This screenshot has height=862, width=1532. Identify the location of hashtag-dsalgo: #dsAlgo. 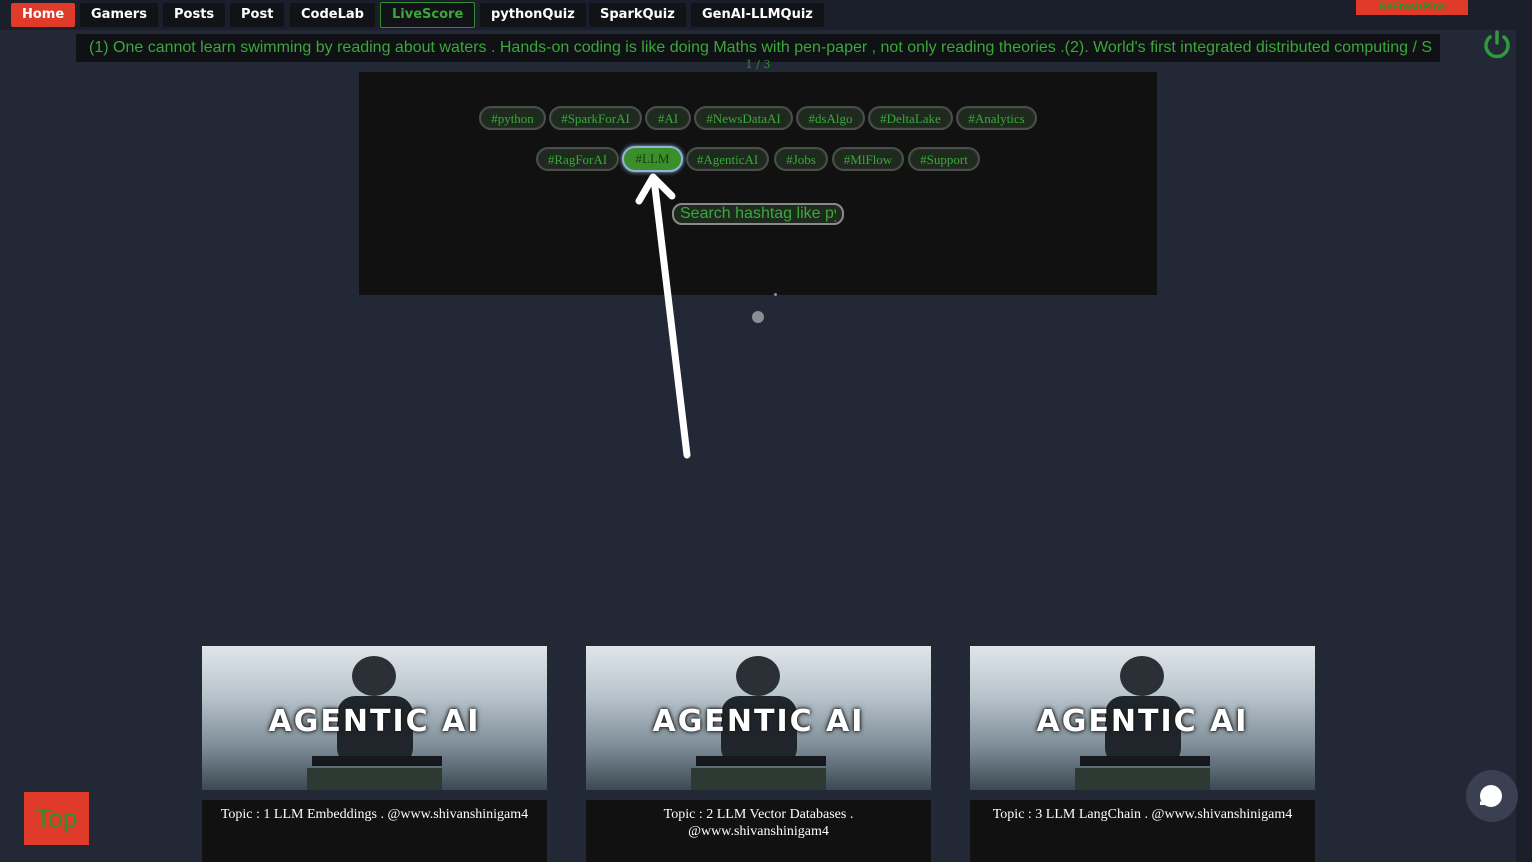
(830, 118).